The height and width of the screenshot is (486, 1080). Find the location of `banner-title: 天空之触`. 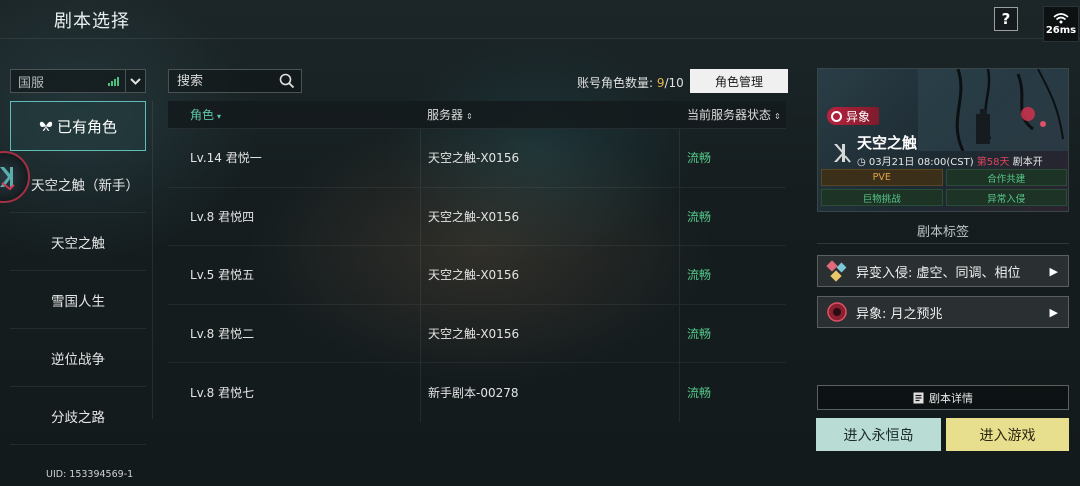

banner-title: 天空之触 is located at coordinates (887, 143).